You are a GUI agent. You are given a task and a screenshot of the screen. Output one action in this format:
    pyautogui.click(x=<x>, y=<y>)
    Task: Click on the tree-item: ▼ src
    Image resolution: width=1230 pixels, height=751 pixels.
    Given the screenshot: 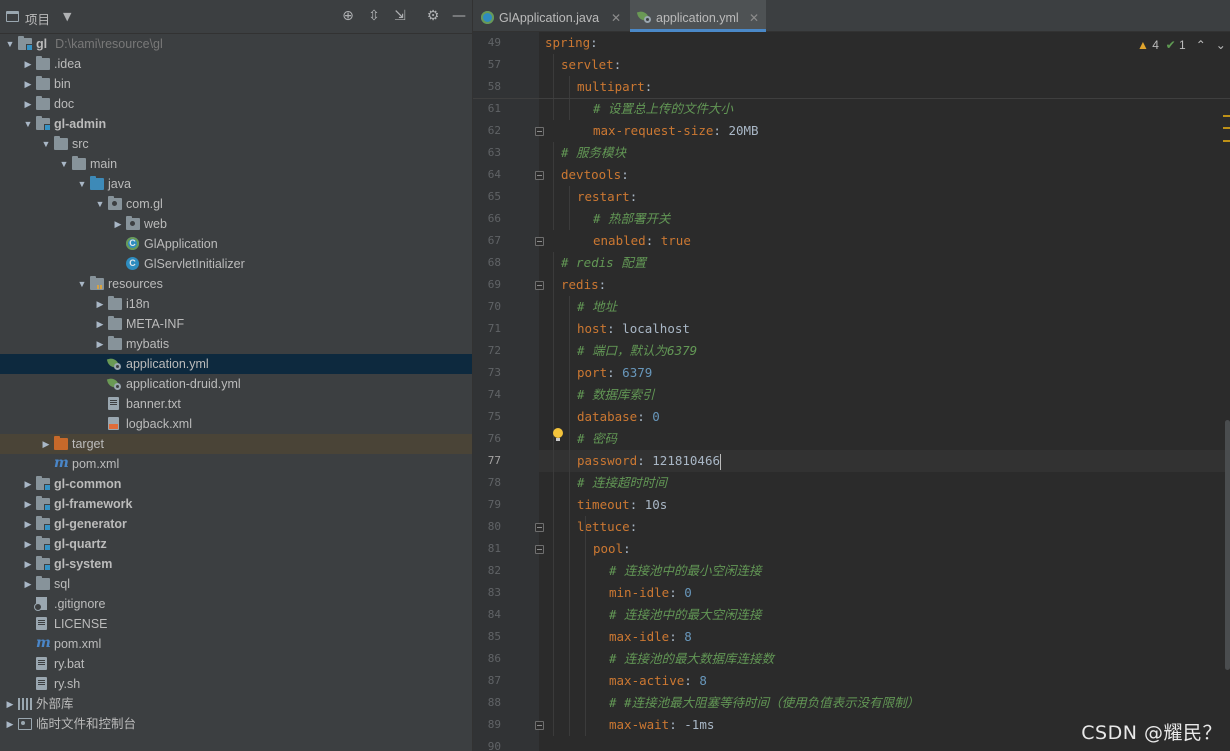 What is the action you would take?
    pyautogui.click(x=236, y=144)
    